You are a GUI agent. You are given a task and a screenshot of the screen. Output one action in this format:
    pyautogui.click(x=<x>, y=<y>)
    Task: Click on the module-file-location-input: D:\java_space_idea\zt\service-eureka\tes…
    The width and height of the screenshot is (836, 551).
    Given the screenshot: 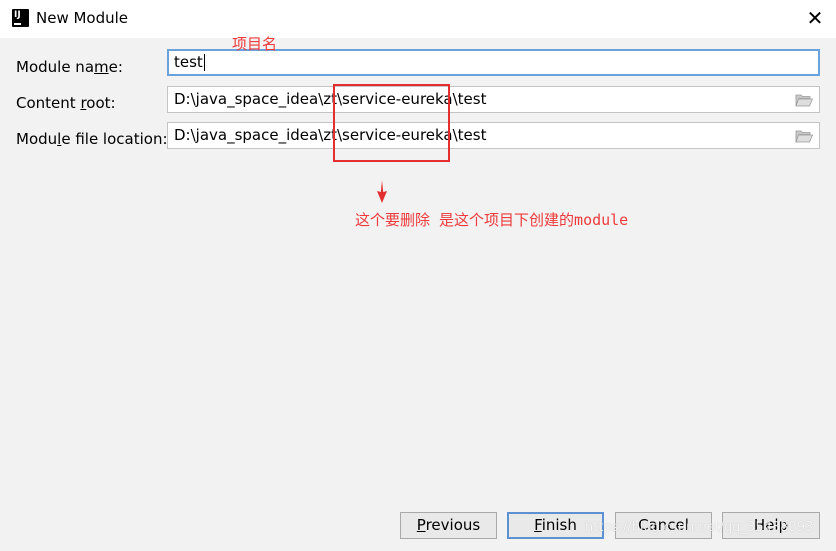 What is the action you would take?
    pyautogui.click(x=493, y=135)
    